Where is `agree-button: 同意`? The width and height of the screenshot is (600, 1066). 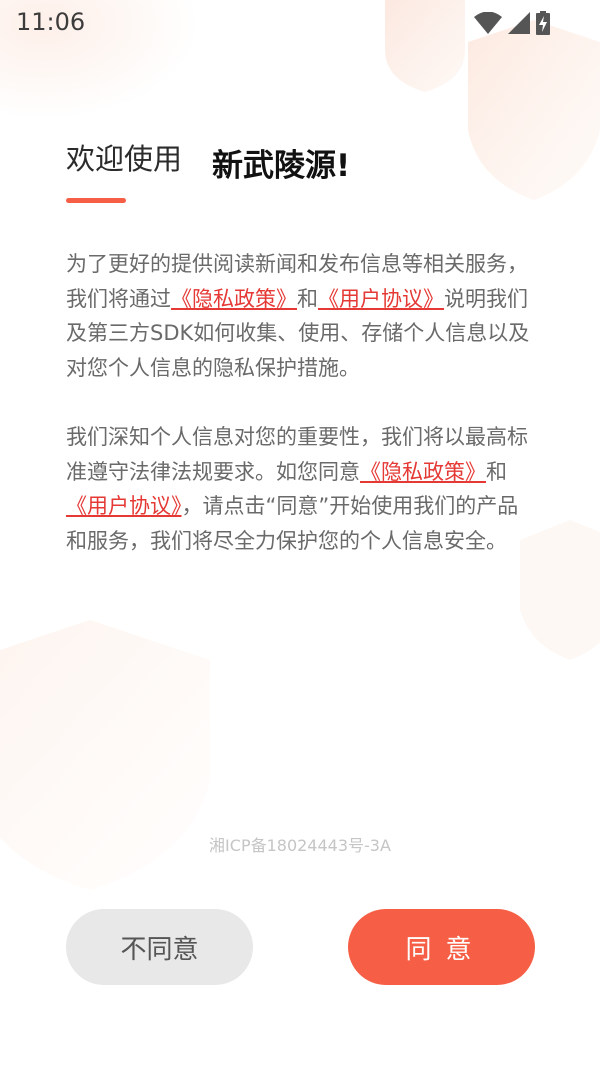
agree-button: 同意 is located at coordinates (441, 947).